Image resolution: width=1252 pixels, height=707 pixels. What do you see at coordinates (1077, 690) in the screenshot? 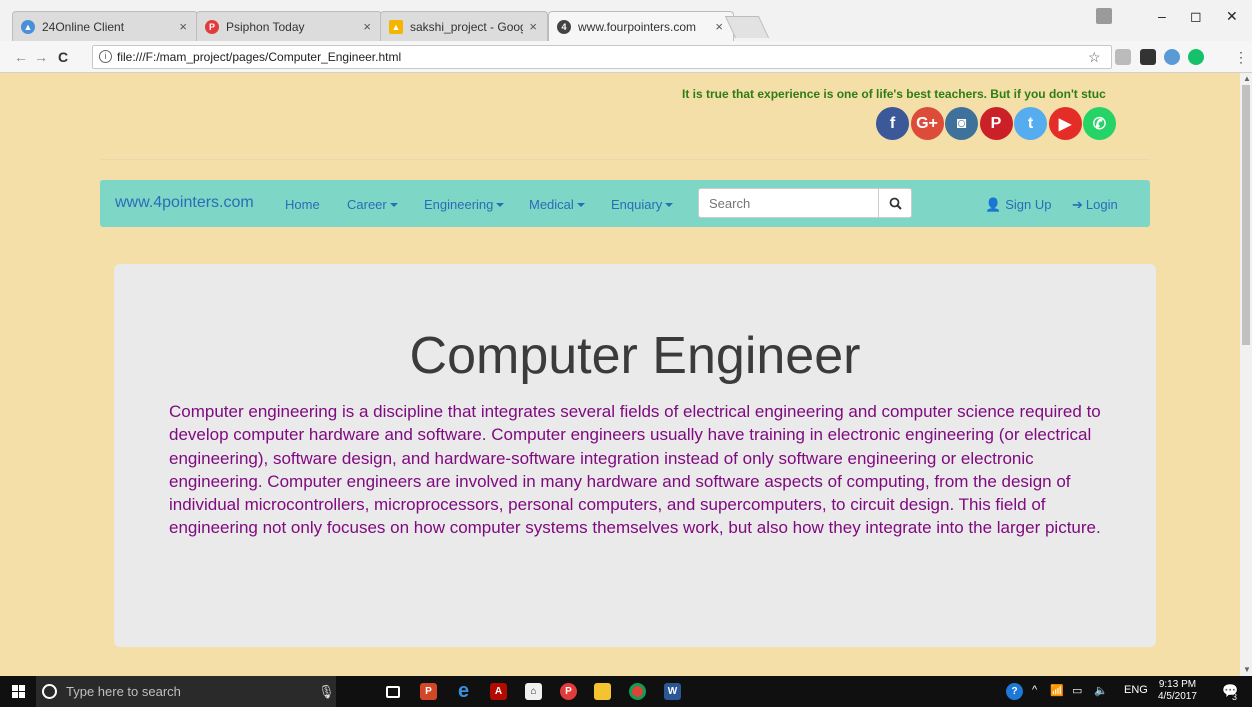
I see `battery-icon: ▭` at bounding box center [1077, 690].